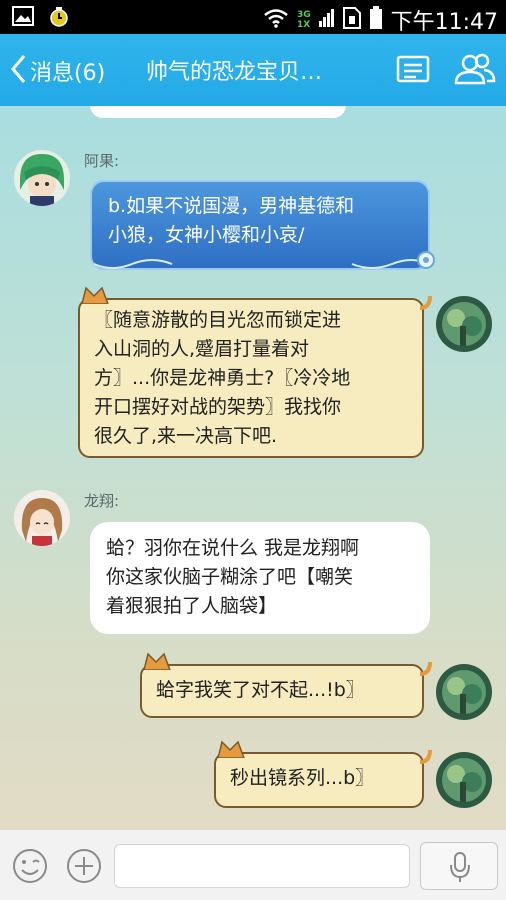  I want to click on gallery-icon, so click(23, 19).